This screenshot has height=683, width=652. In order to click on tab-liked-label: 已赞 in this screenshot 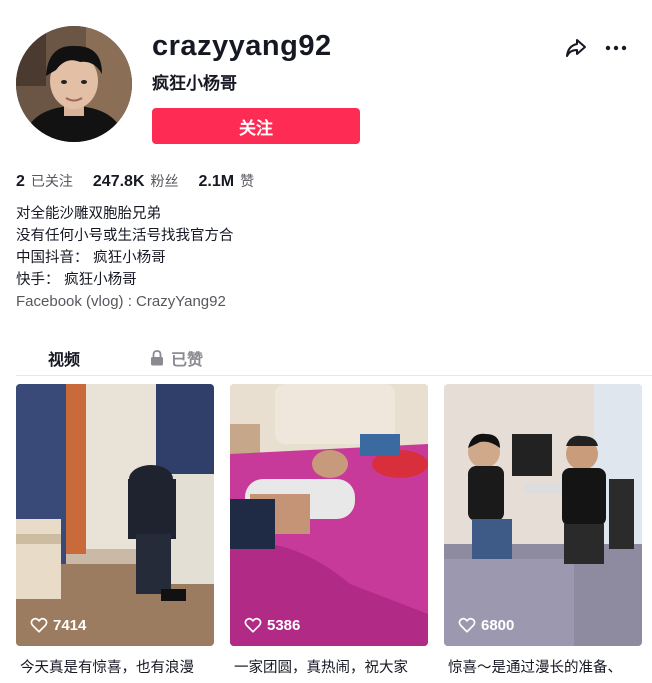, I will do `click(187, 359)`.